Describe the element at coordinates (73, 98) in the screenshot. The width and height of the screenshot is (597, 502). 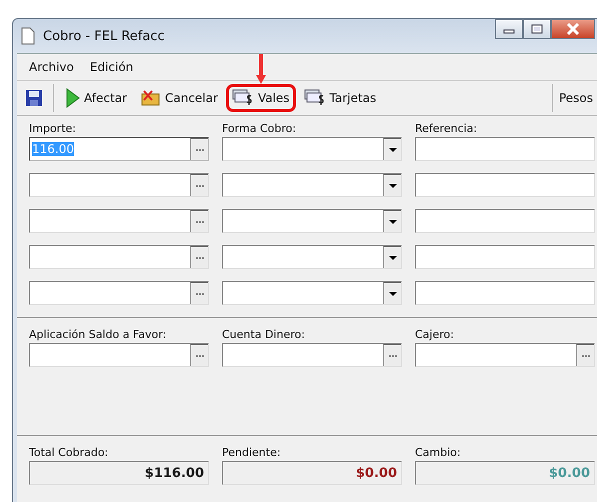
I see `play-icon` at that location.